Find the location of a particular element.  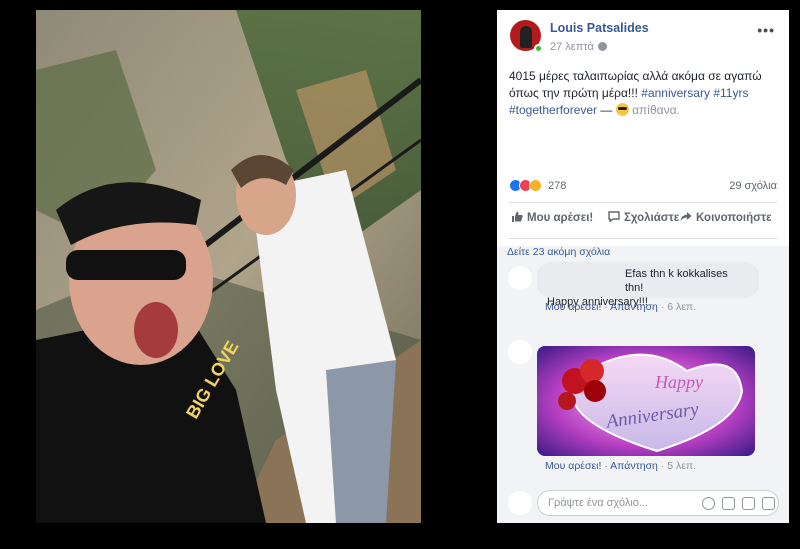

comment-time: 6 λεπ. is located at coordinates (681, 307).